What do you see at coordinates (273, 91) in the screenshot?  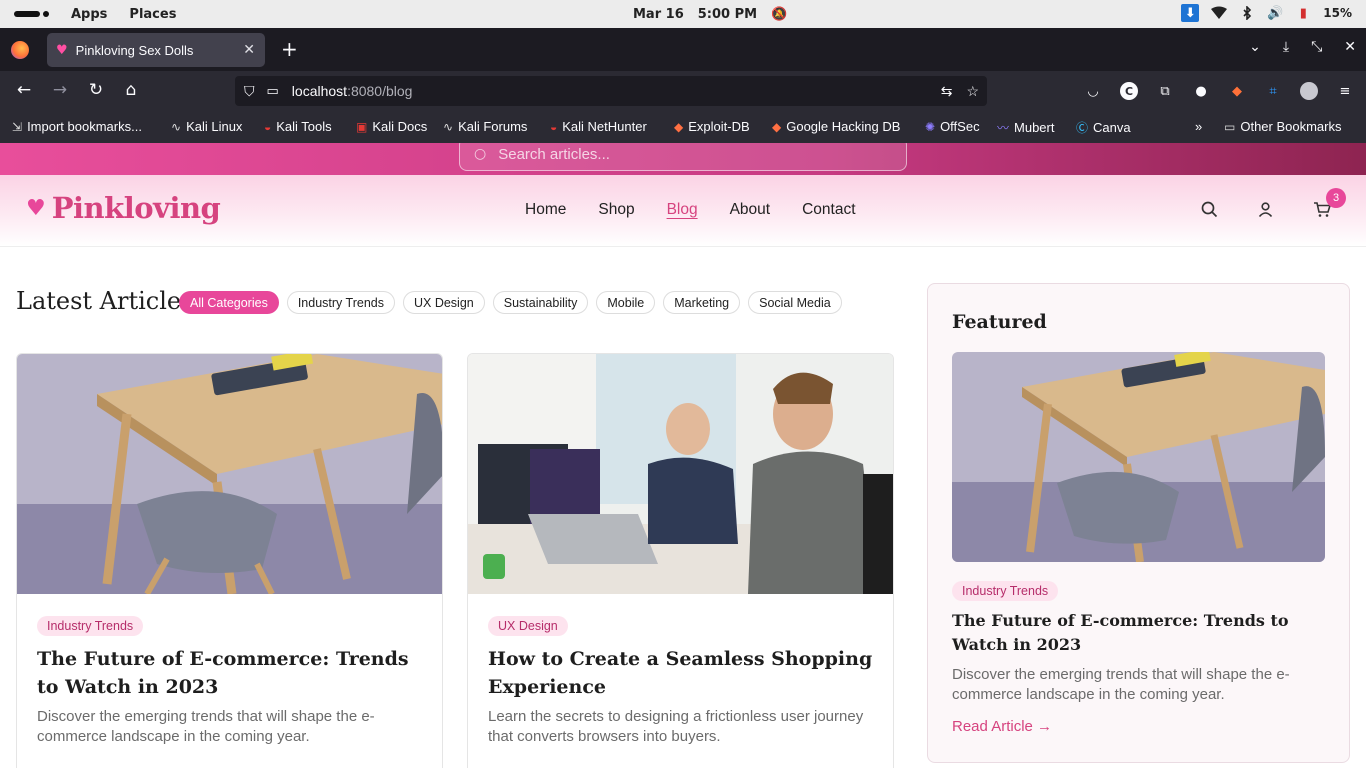 I see `page-info-icon: ▭` at bounding box center [273, 91].